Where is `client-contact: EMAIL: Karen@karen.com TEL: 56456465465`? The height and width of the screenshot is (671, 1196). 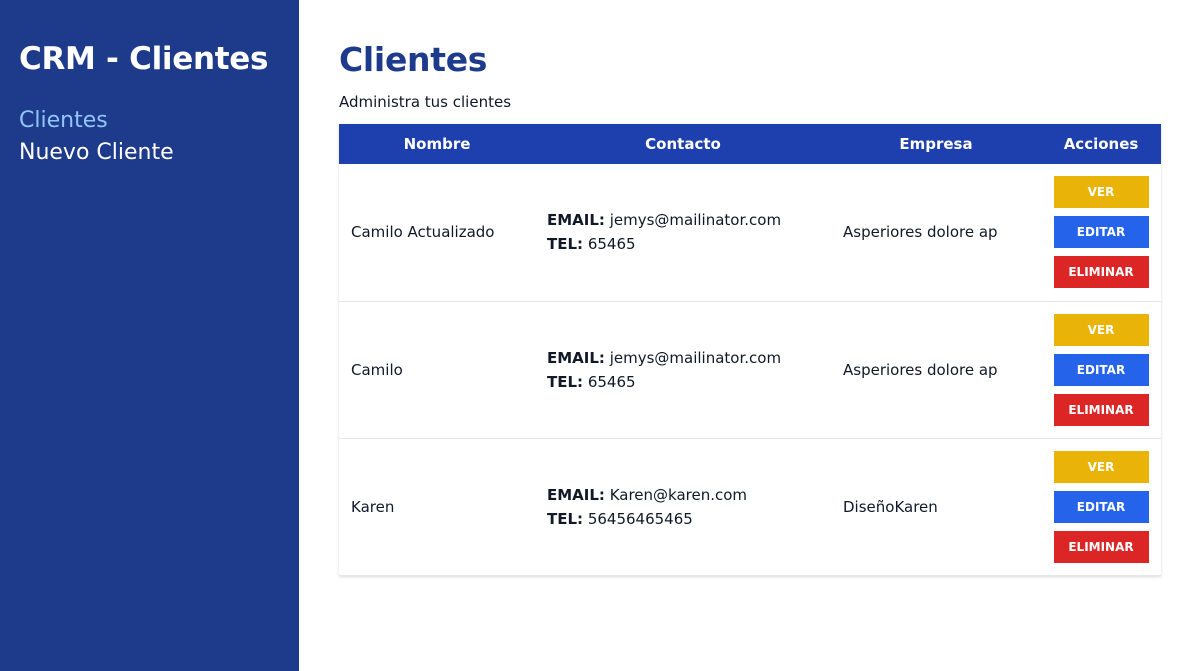
client-contact: EMAIL: Karen@karen.com TEL: 56456465465 is located at coordinates (683, 507).